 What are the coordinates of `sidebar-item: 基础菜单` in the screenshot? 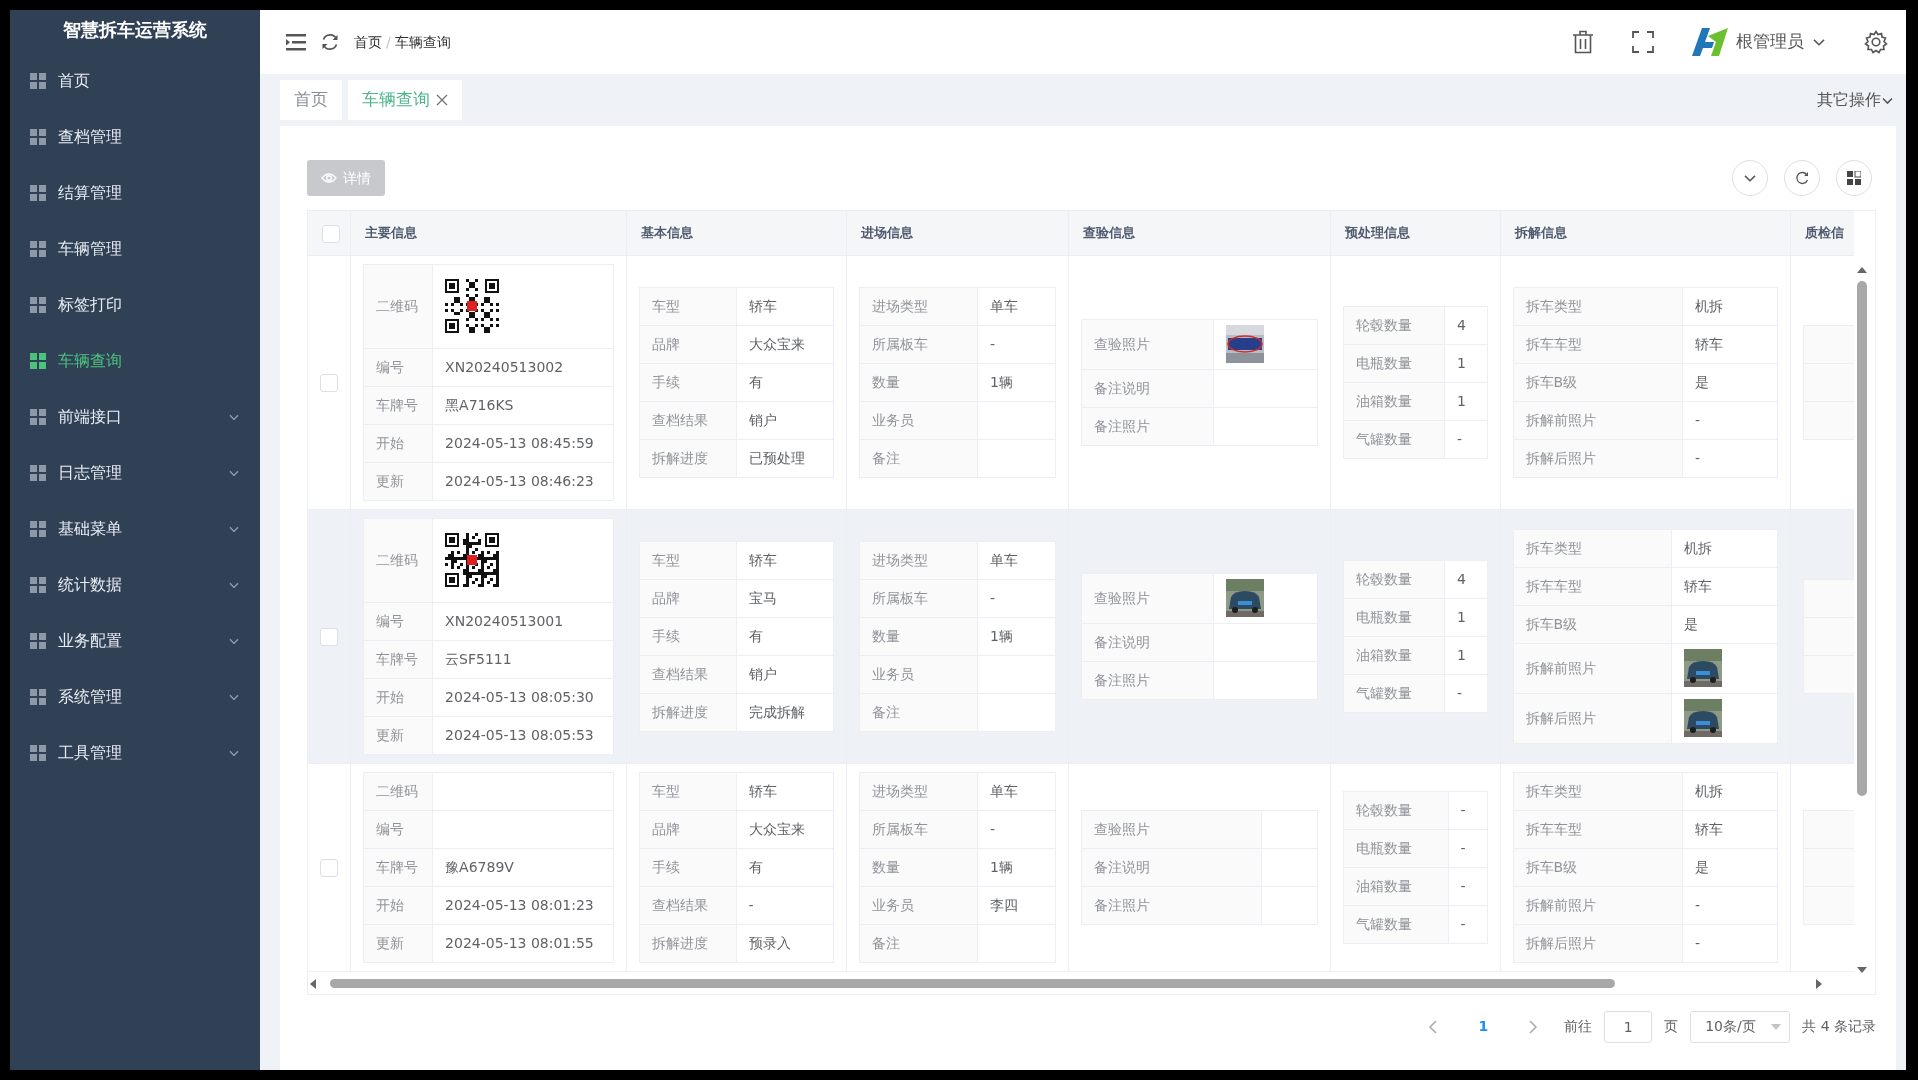 It's located at (135, 529).